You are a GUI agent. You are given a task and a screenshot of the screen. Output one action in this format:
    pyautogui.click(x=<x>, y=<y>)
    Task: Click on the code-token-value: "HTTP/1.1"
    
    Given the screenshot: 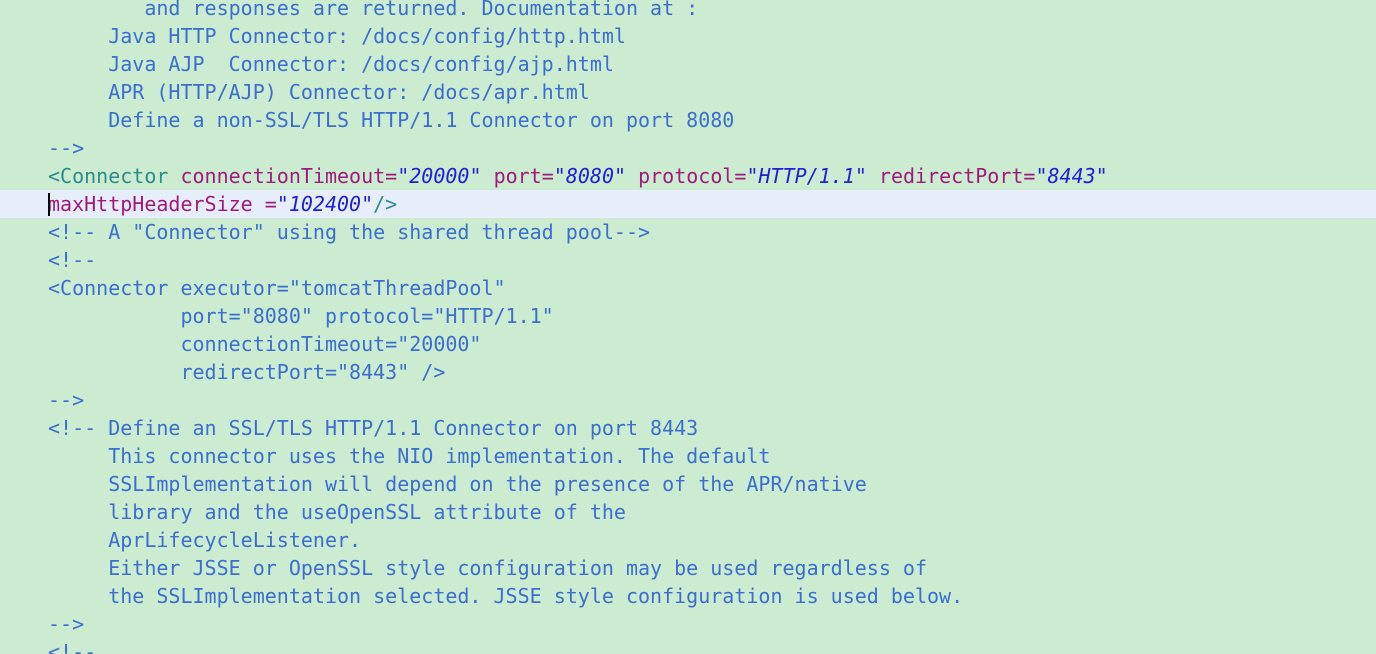 What is the action you would take?
    pyautogui.click(x=806, y=176)
    